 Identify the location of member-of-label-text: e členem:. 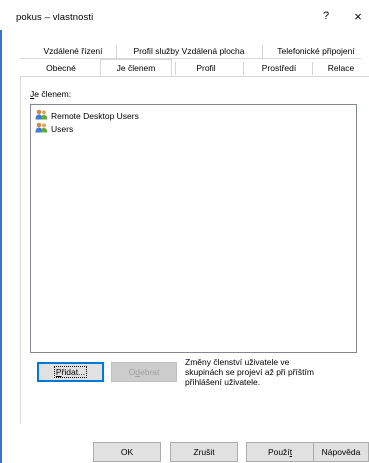
(53, 94).